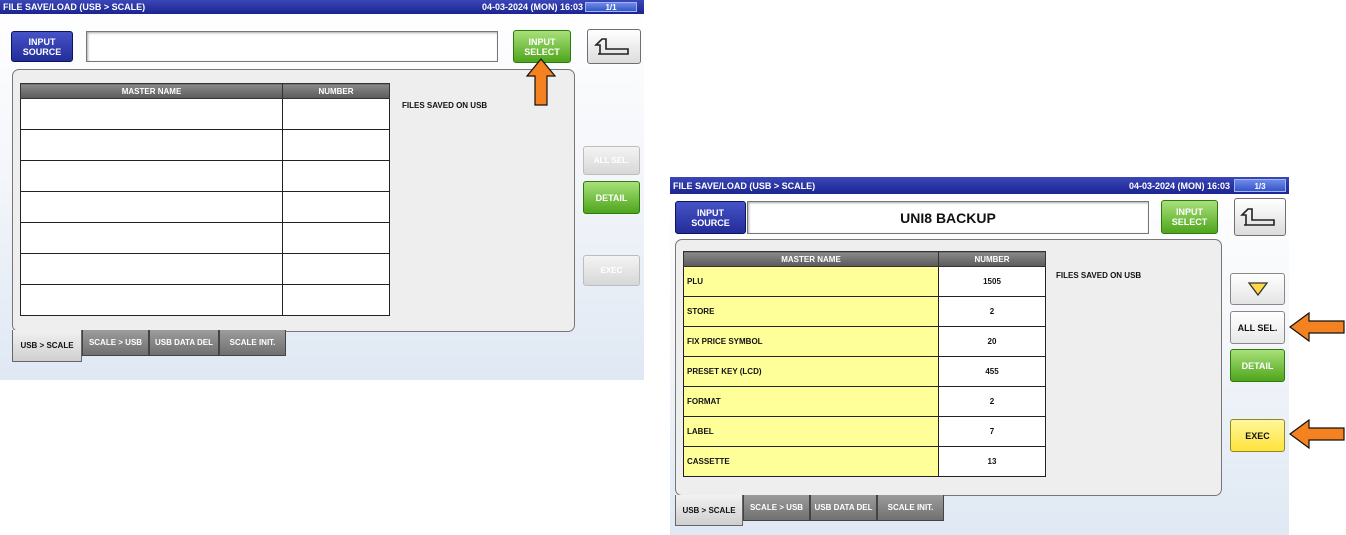  What do you see at coordinates (1189, 217) in the screenshot?
I see `input-select-button: INPUT SELECT` at bounding box center [1189, 217].